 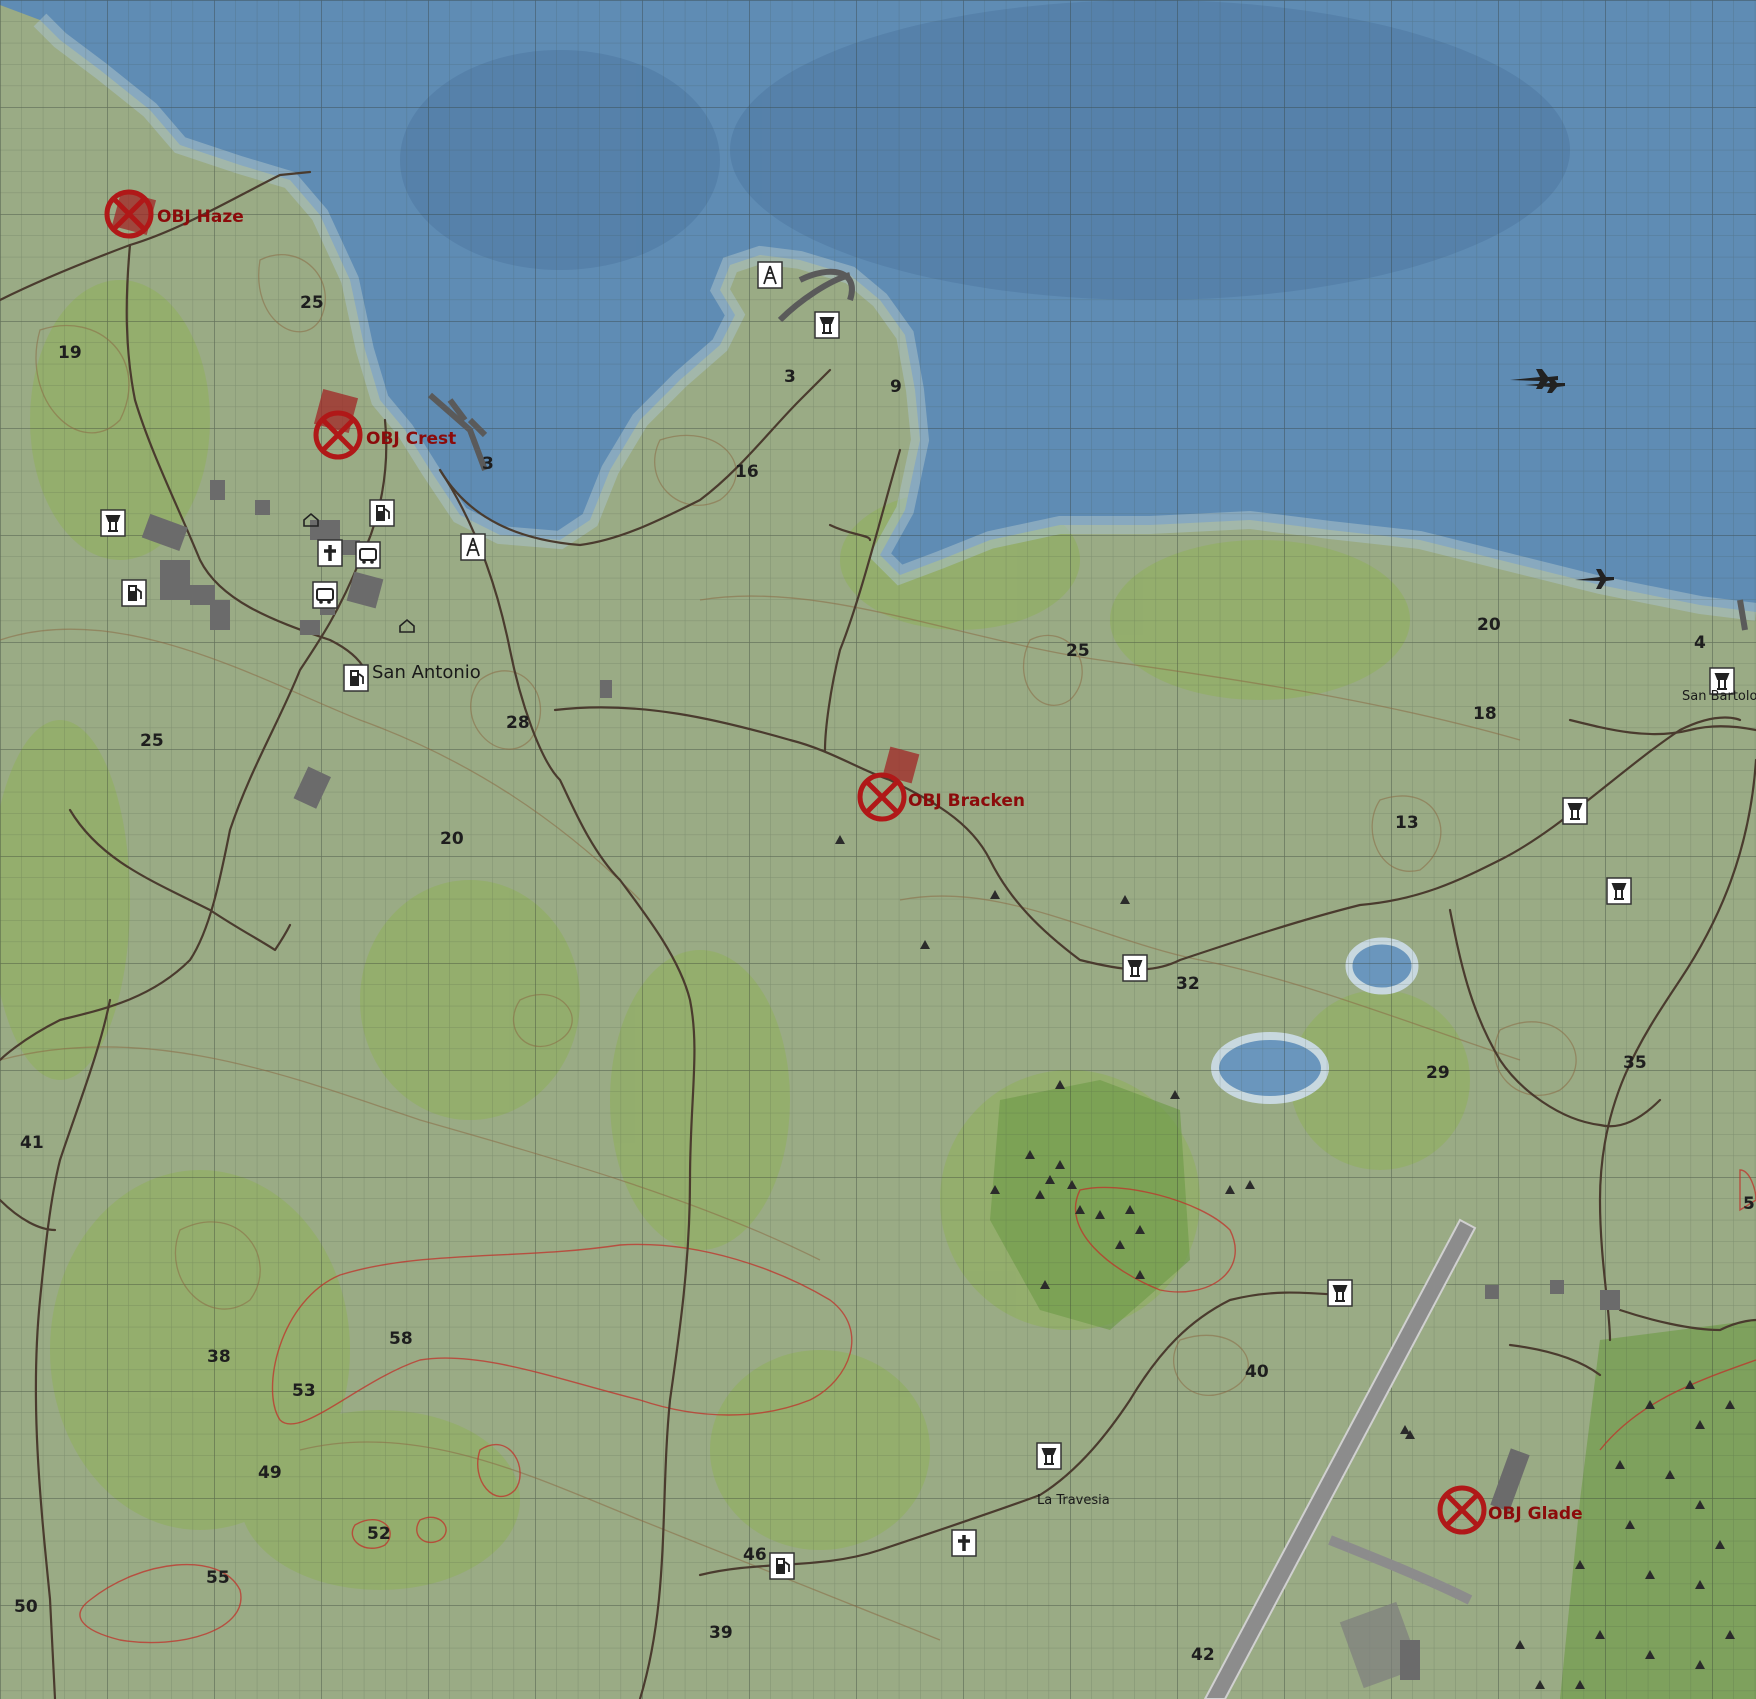 I want to click on town-label-san-bartolo: San Bartolo, so click(x=1719, y=696).